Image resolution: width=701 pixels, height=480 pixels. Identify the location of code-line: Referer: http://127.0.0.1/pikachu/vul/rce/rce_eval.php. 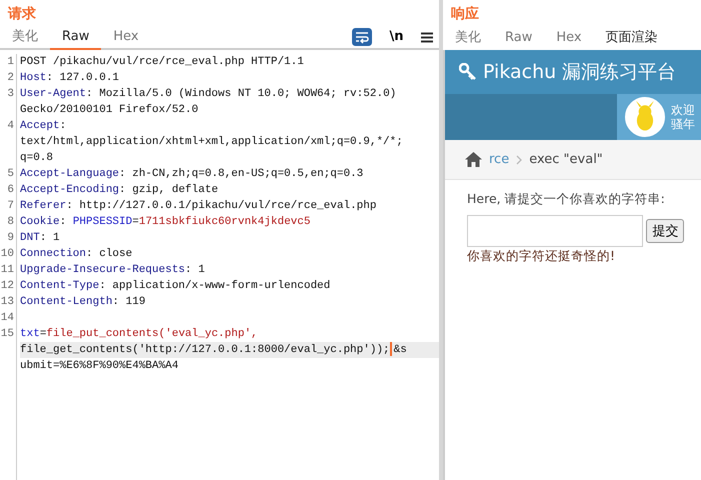
(199, 206).